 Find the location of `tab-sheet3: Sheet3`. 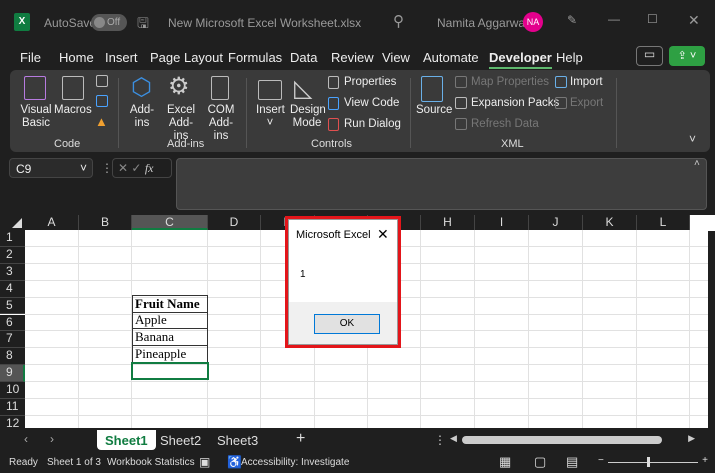

tab-sheet3: Sheet3 is located at coordinates (237, 440).